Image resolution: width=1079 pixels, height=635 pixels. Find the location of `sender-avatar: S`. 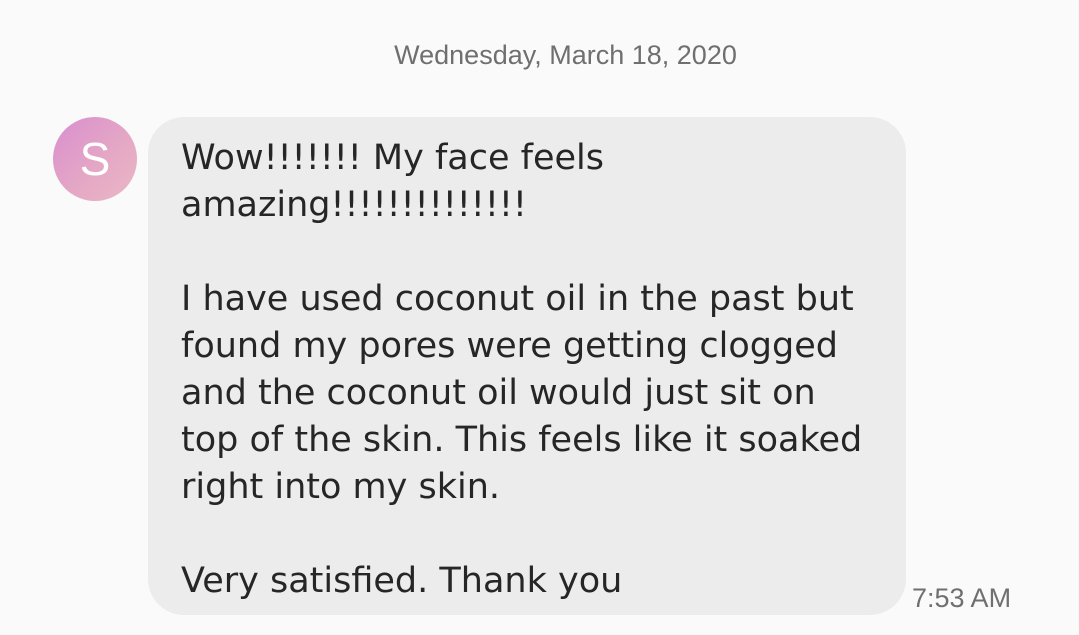

sender-avatar: S is located at coordinates (95, 159).